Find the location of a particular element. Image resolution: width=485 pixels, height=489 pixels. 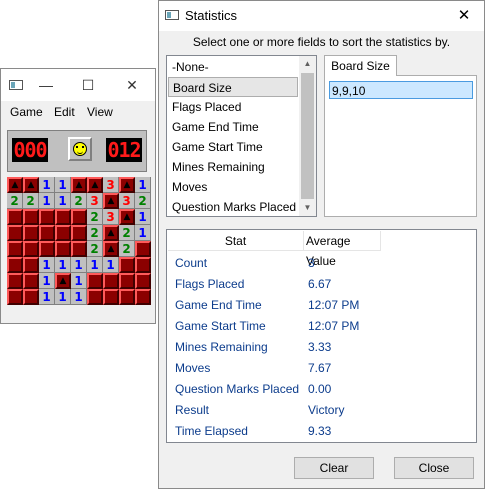

fields-scrollbar: ▲ ▼ is located at coordinates (307, 136).